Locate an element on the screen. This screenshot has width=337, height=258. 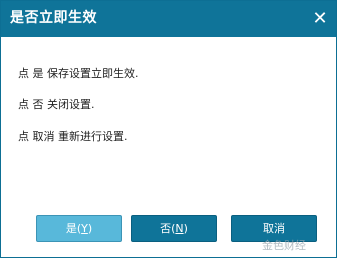
yes-accel-key: Y is located at coordinates (84, 228).